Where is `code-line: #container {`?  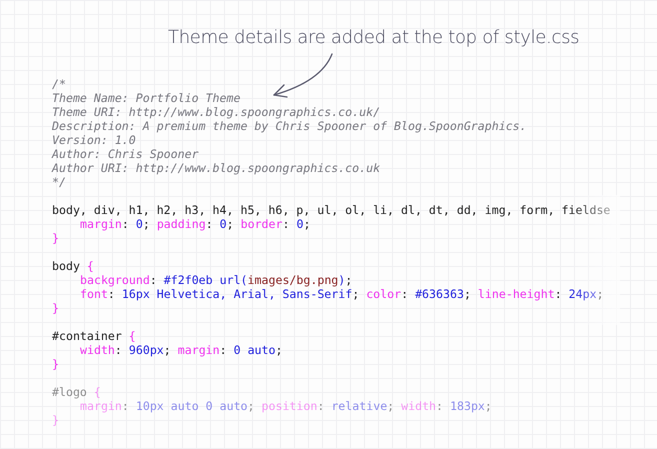
code-line: #container { is located at coordinates (94, 336).